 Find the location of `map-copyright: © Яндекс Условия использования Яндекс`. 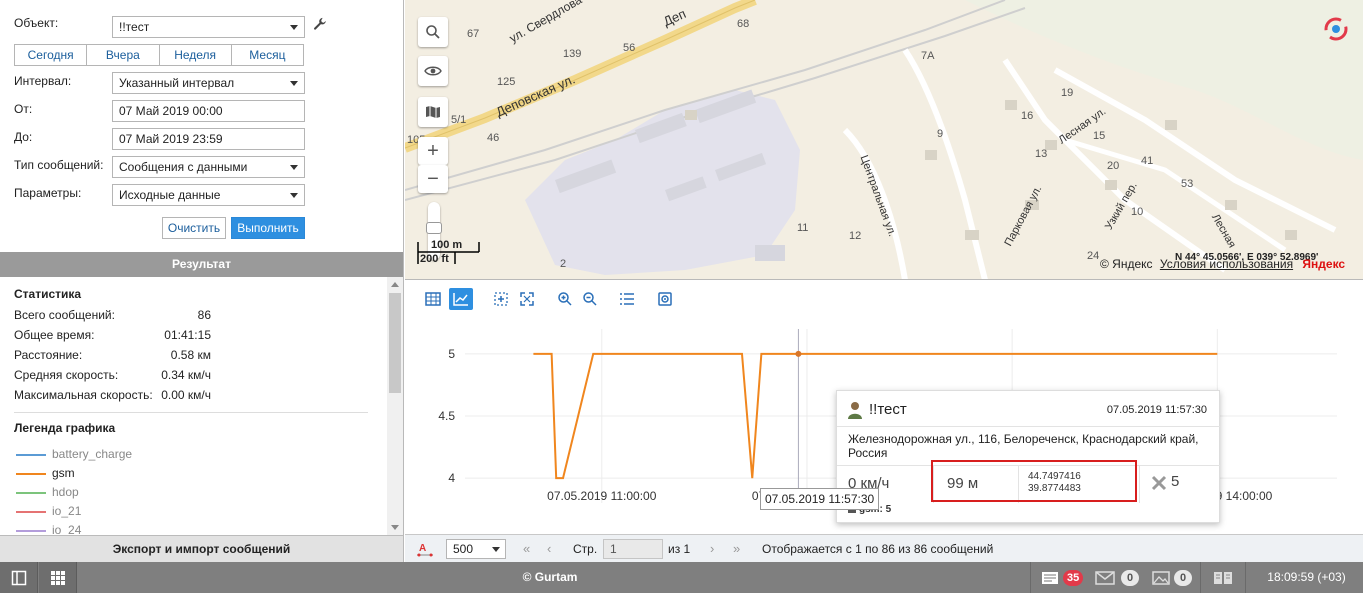

map-copyright: © Яндекс Условия использования Яндекс is located at coordinates (1222, 264).